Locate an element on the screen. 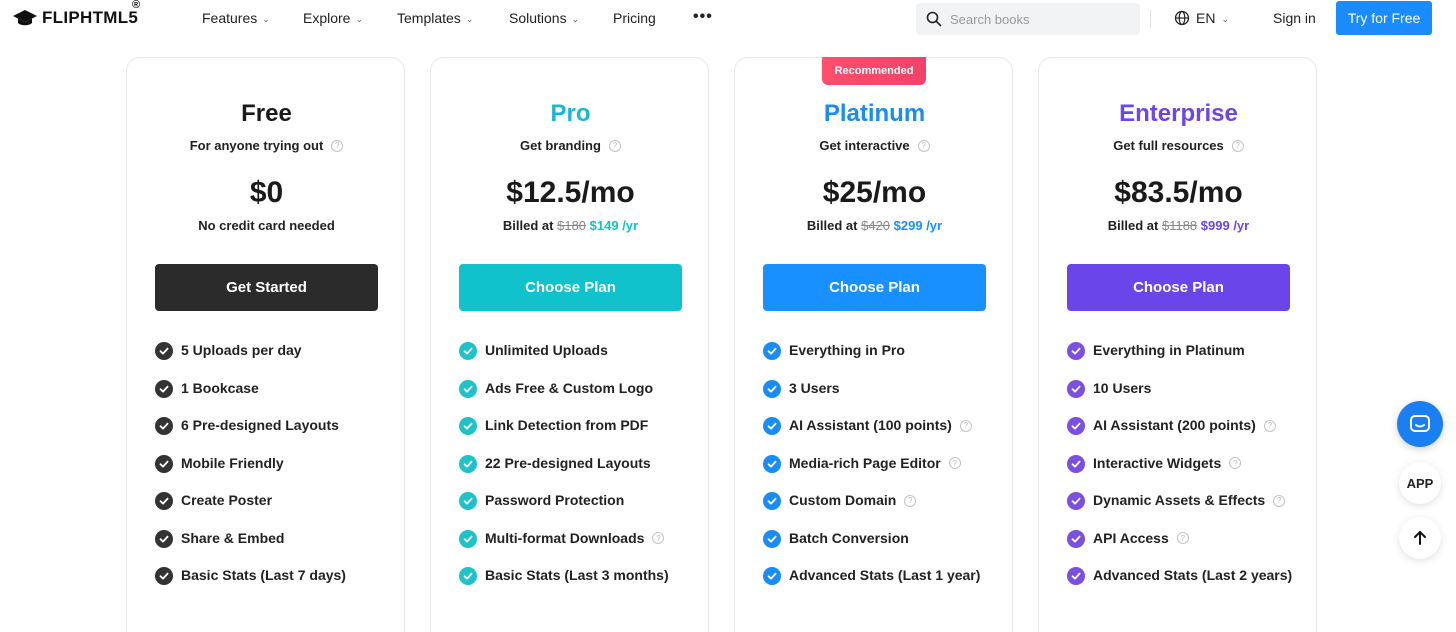 This screenshot has width=1456, height=632. search-icon is located at coordinates (934, 19).